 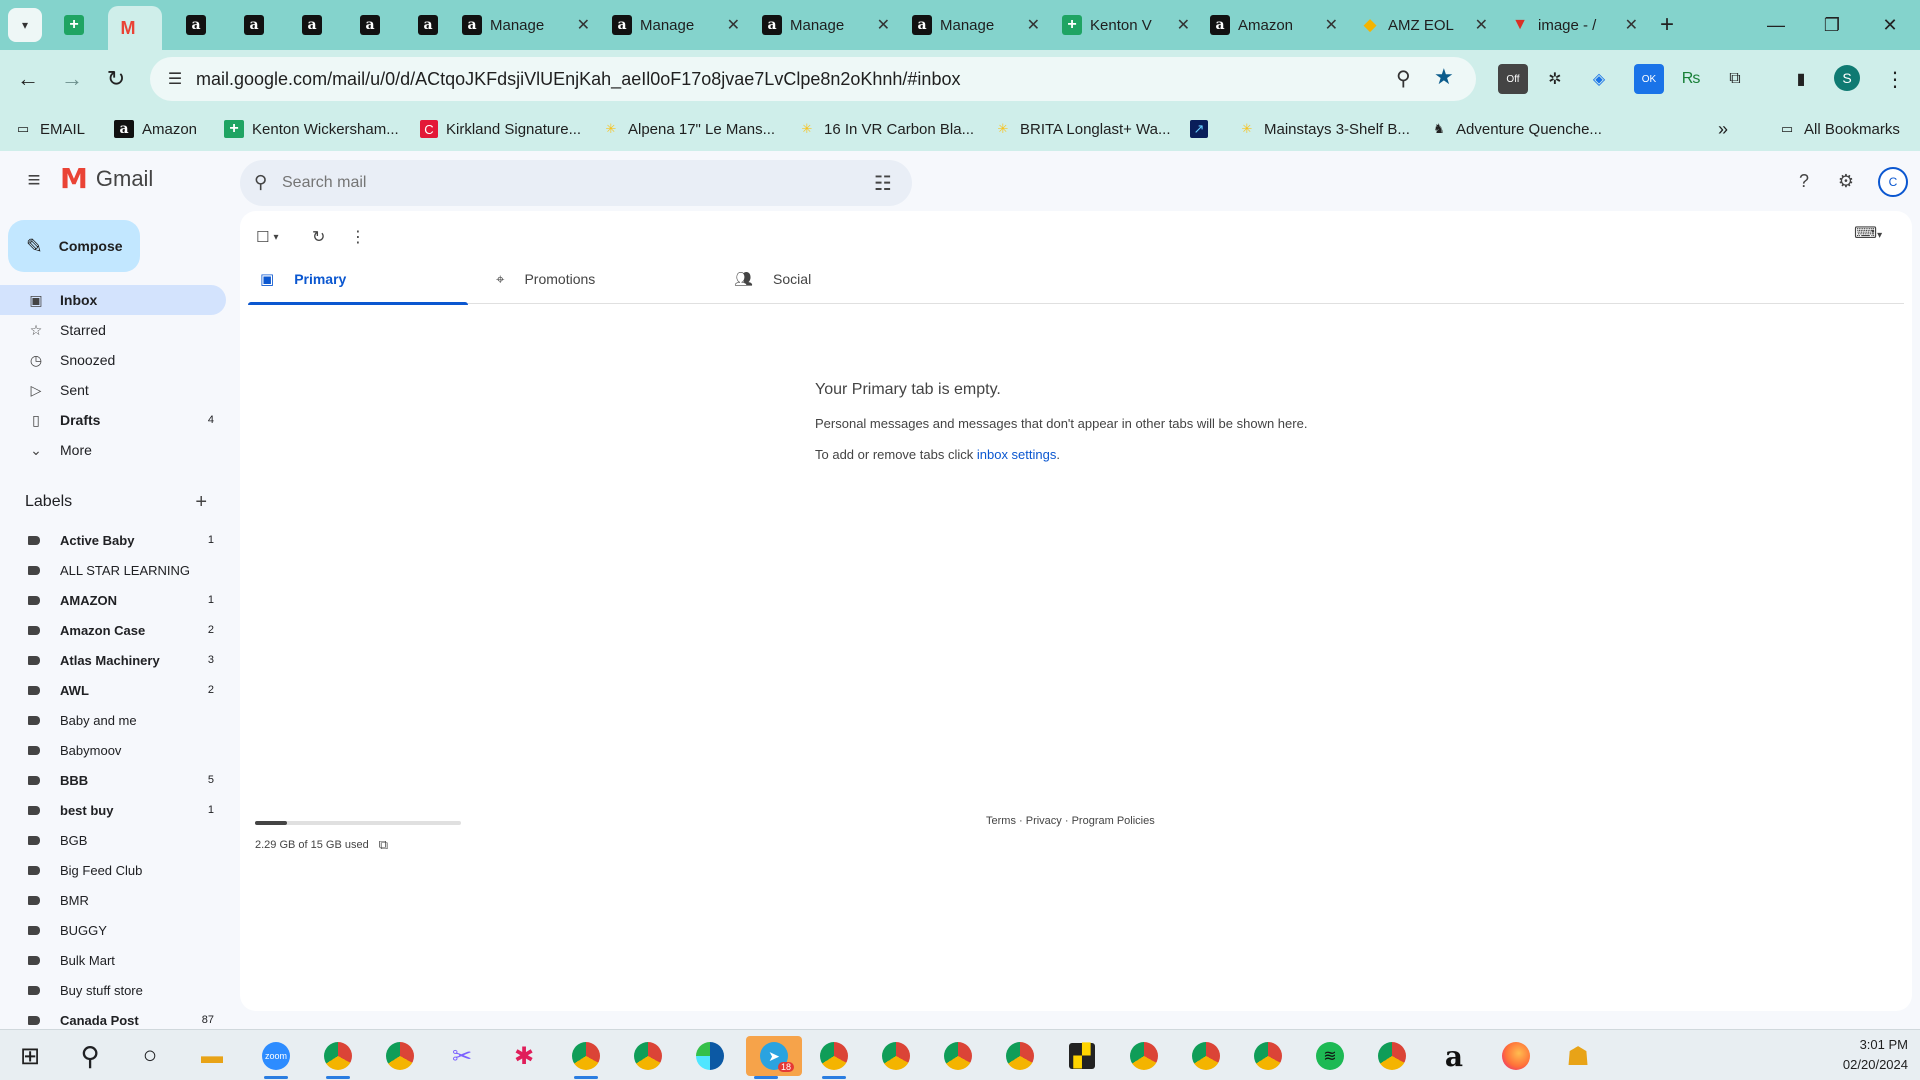 What do you see at coordinates (1890, 25) in the screenshot?
I see `close-window-button: ✕` at bounding box center [1890, 25].